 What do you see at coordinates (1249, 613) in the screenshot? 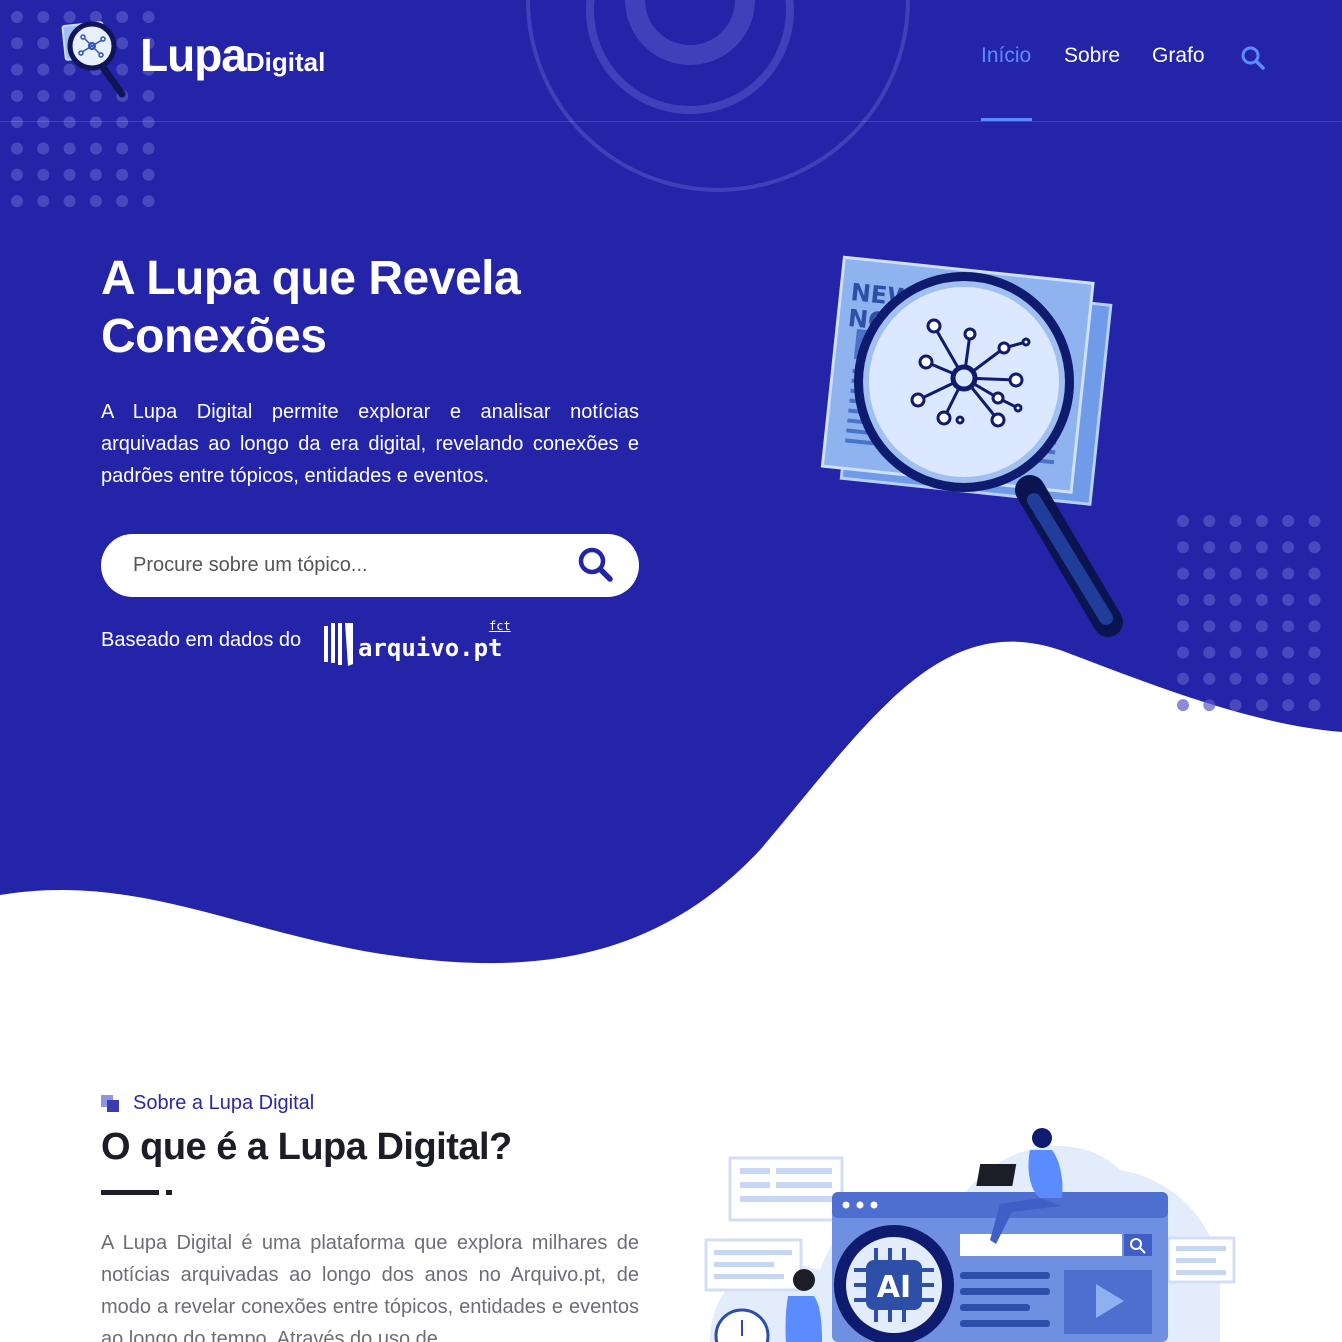
I see `decorative-dots` at bounding box center [1249, 613].